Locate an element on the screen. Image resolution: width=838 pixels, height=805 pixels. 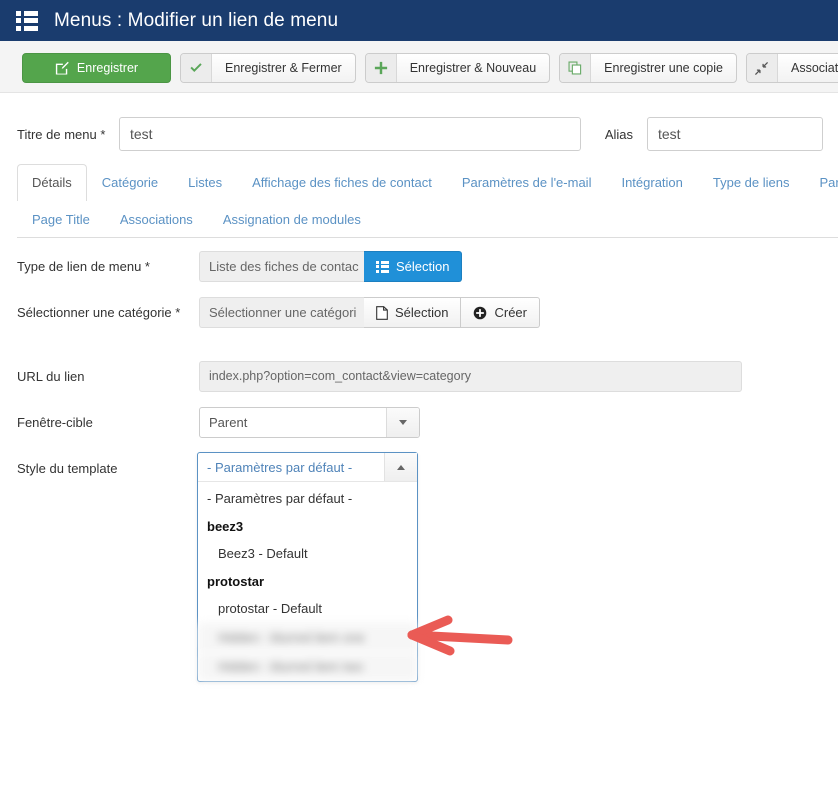
target-window-select: Parent is located at coordinates (309, 422).